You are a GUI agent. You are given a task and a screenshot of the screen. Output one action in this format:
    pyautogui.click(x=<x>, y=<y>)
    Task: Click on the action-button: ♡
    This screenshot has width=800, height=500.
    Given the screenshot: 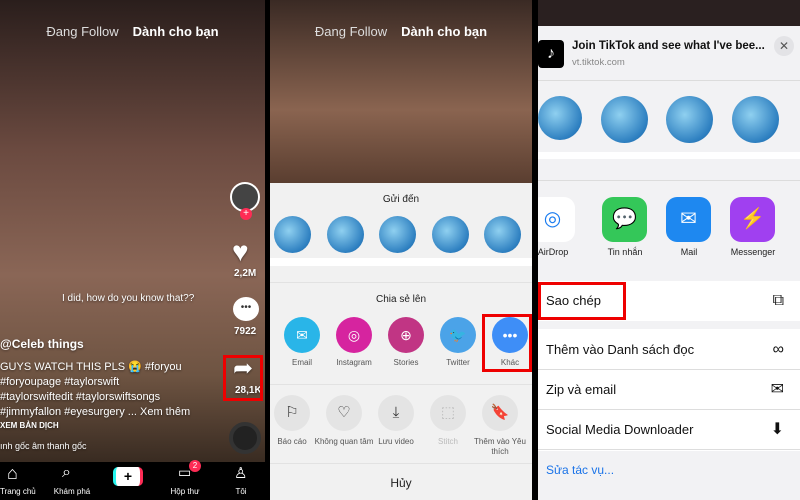 What is the action you would take?
    pyautogui.click(x=344, y=413)
    